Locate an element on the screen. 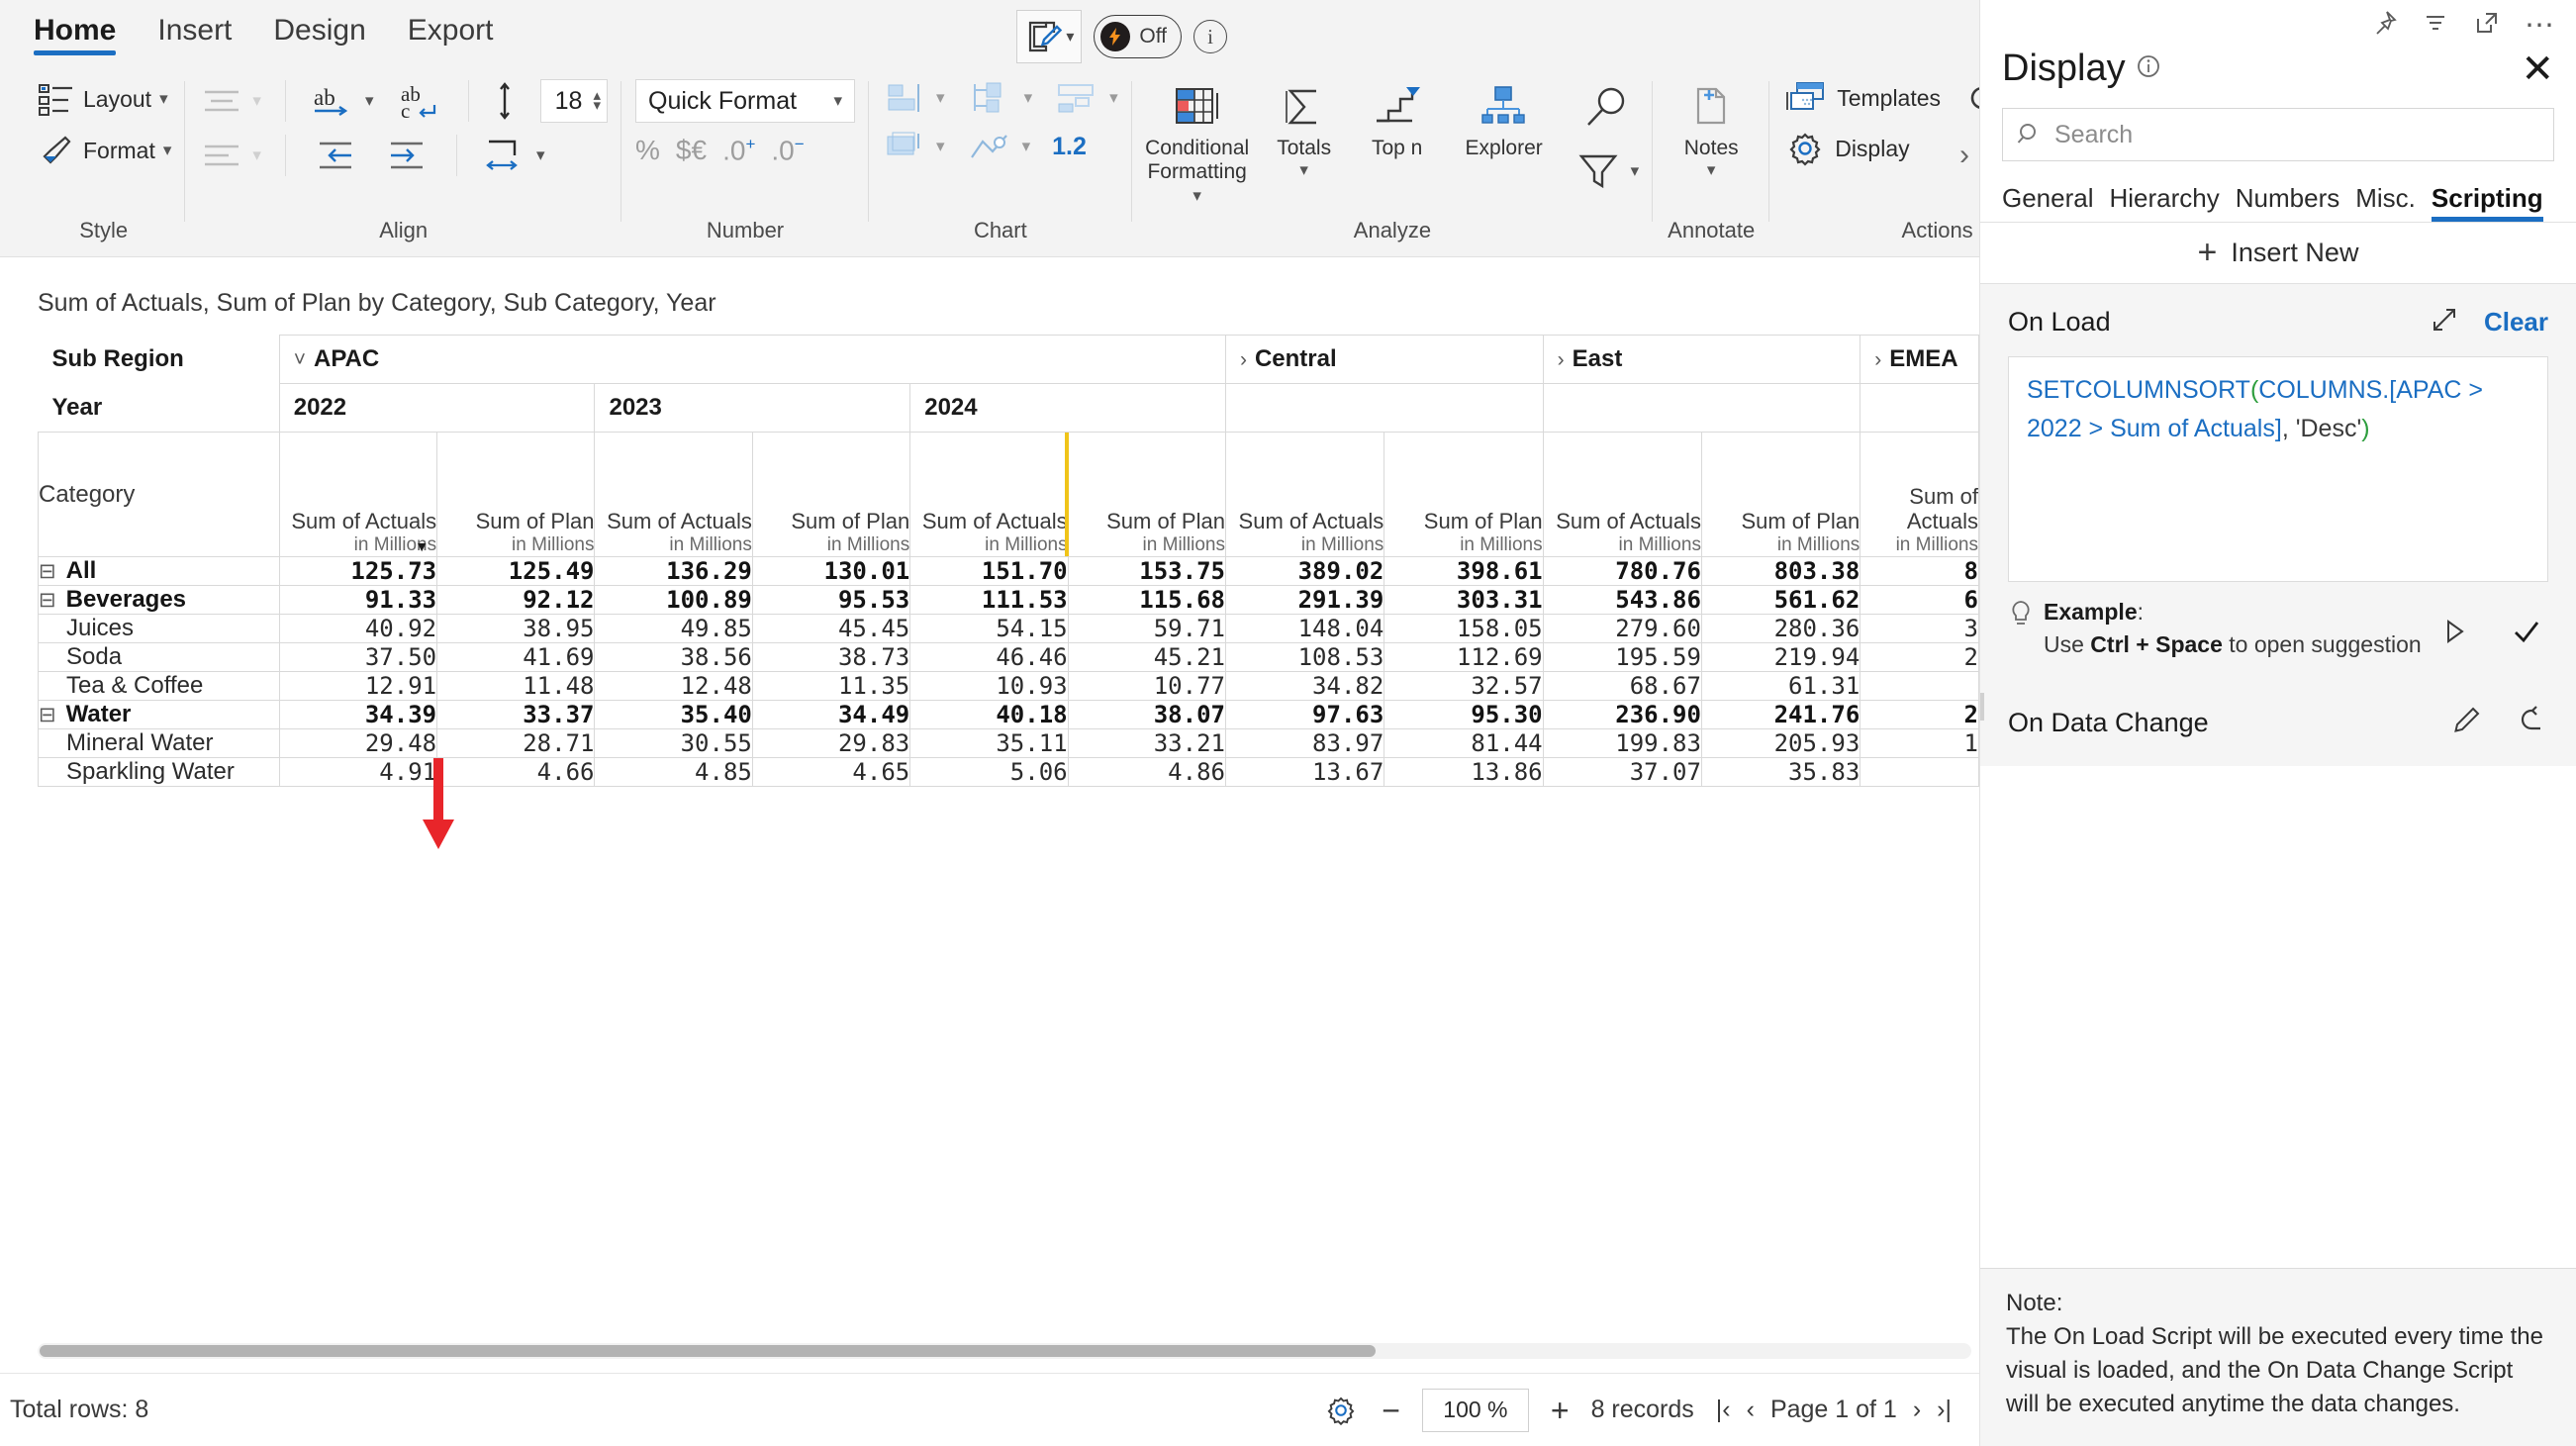 This screenshot has height=1446, width=2576. display-button: Display is located at coordinates (1862, 148).